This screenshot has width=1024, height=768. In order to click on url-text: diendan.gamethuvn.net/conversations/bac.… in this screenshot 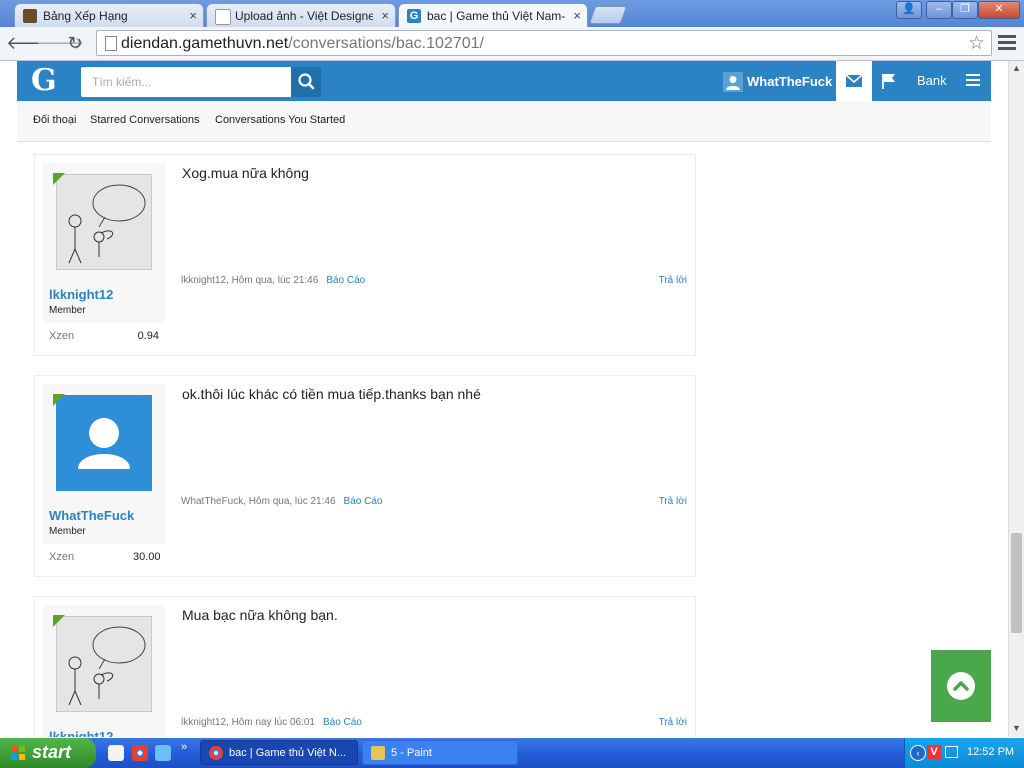, I will do `click(302, 44)`.